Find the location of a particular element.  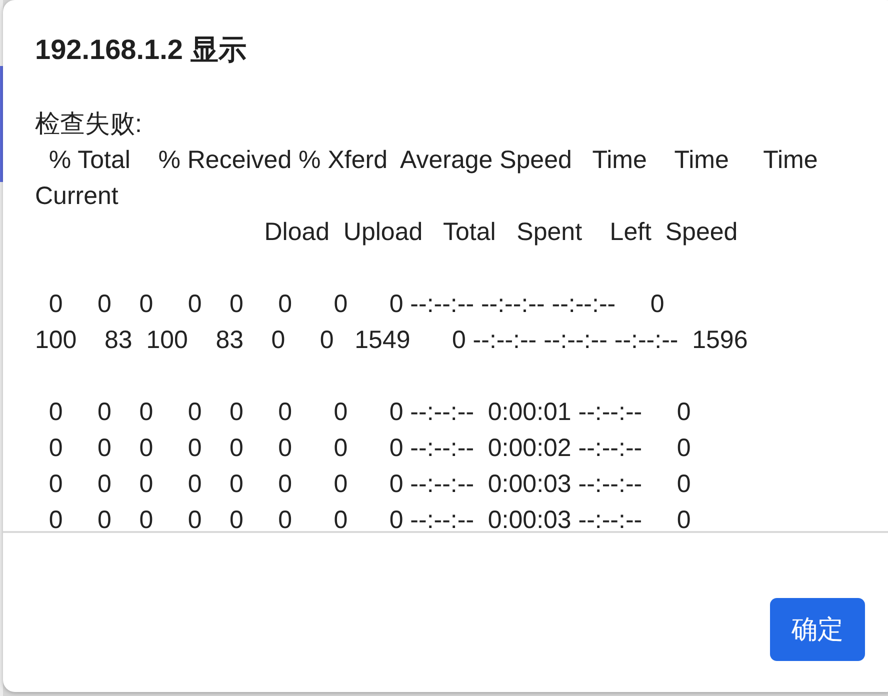

confirm-button: 确定 is located at coordinates (817, 629).